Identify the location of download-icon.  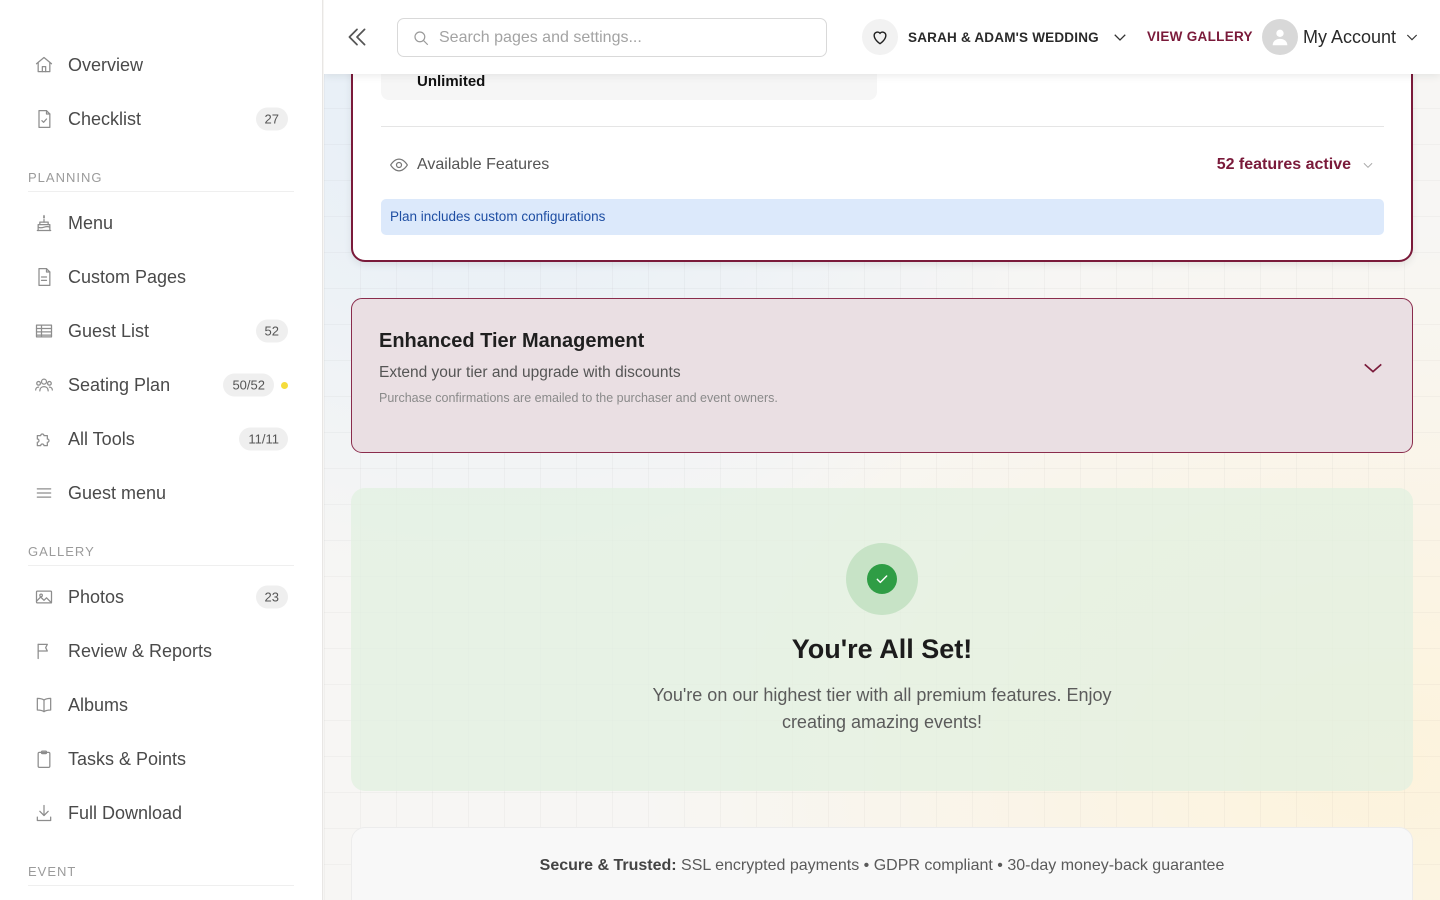
(44, 813).